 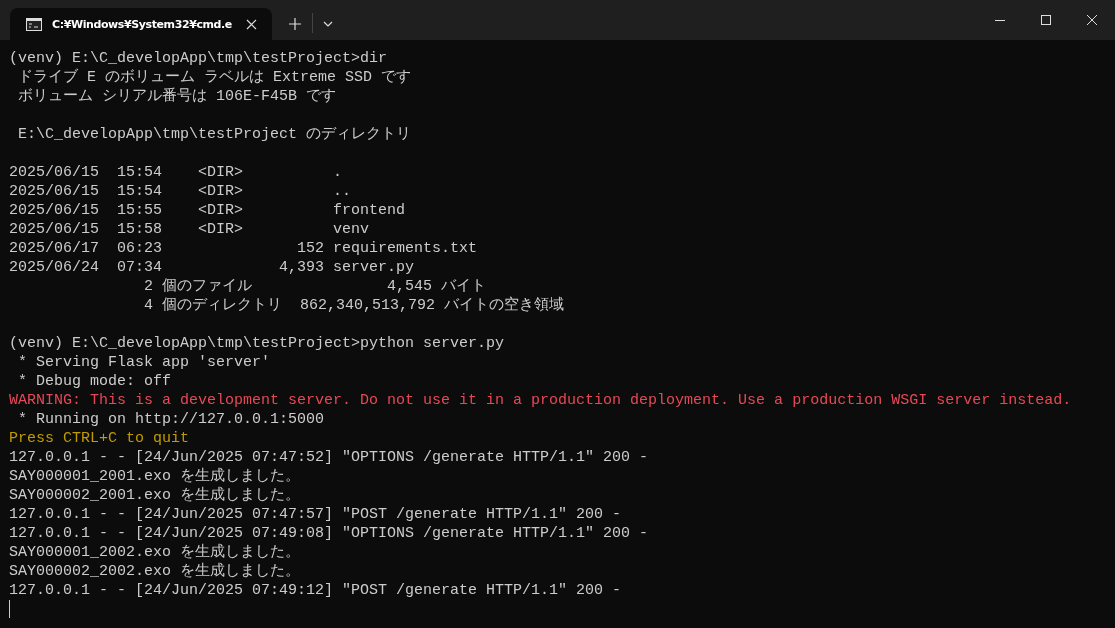 I want to click on tab-title: C:¥Windows¥System32¥cmd.e, so click(x=142, y=24).